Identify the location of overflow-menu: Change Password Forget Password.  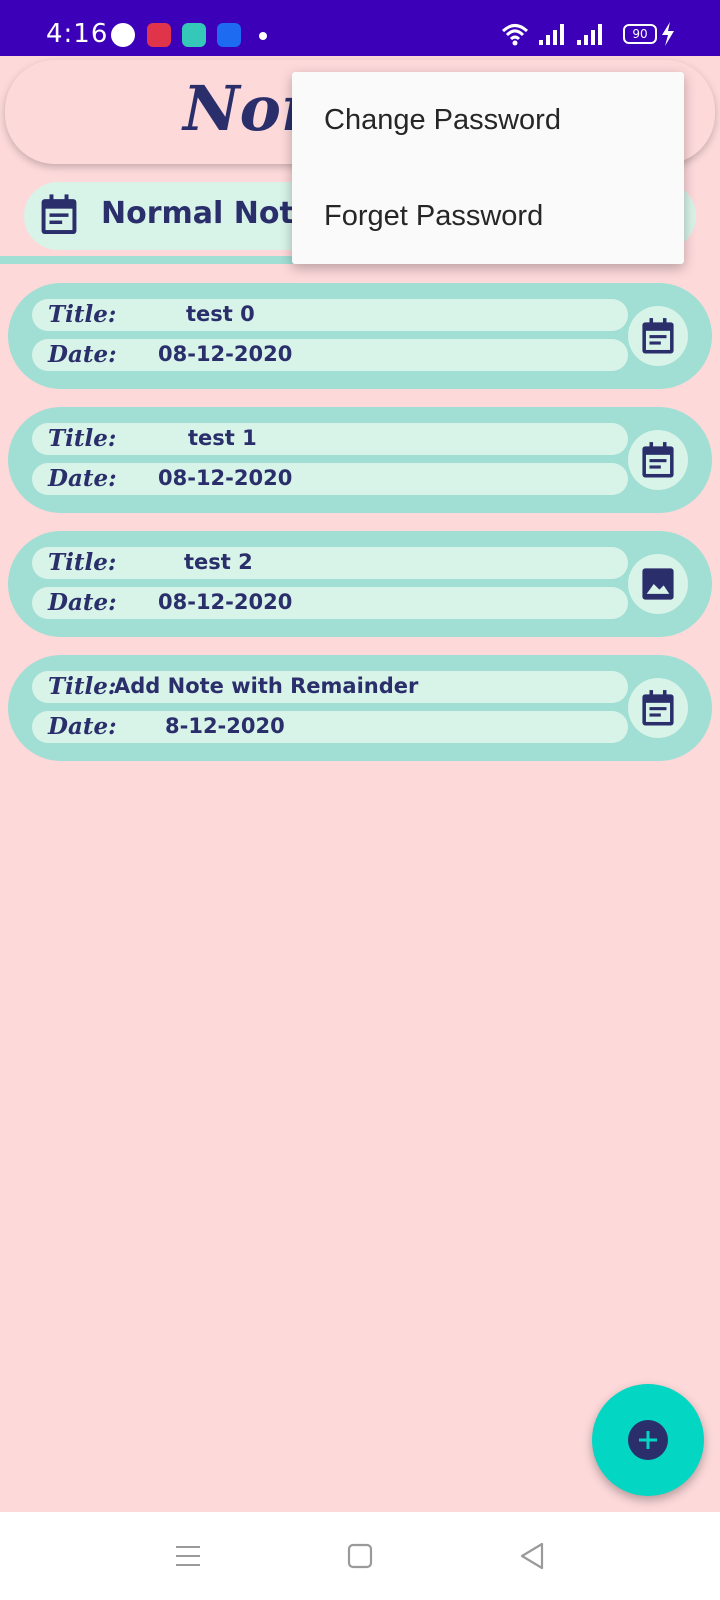
(488, 168).